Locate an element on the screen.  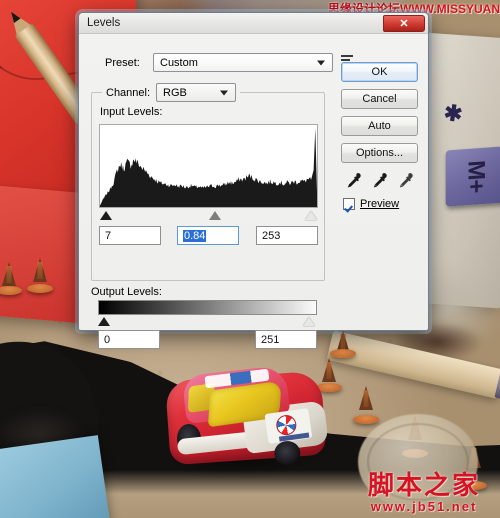
input-highlight-field: 253 is located at coordinates (287, 235).